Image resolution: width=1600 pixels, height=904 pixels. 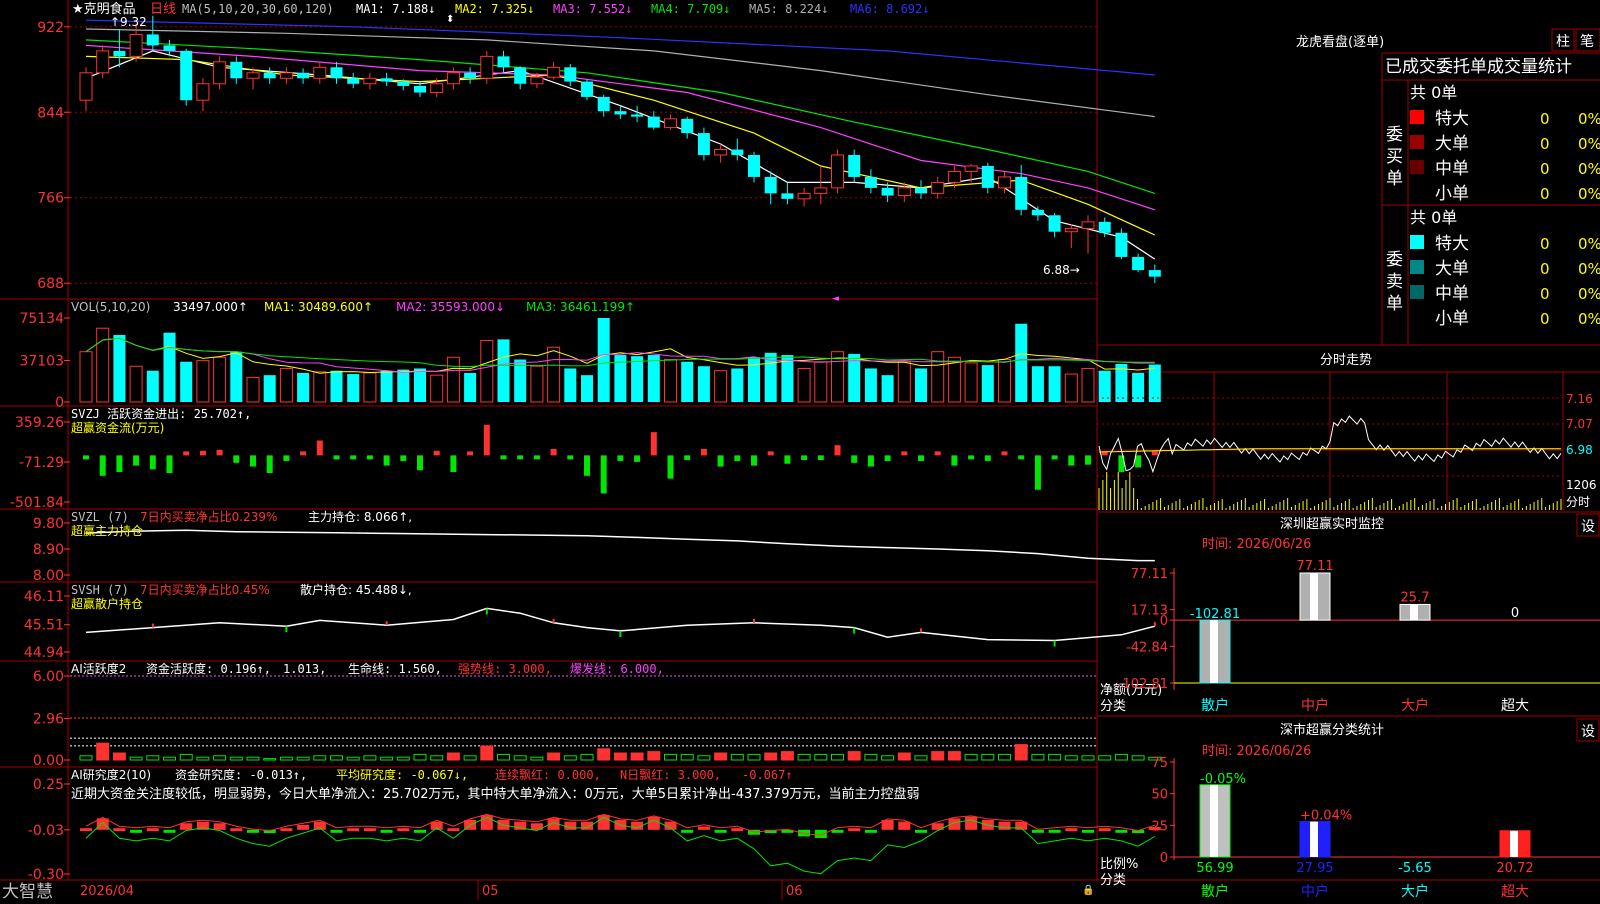 What do you see at coordinates (107, 530) in the screenshot?
I see `svzl-sub: 超赢主力持仓` at bounding box center [107, 530].